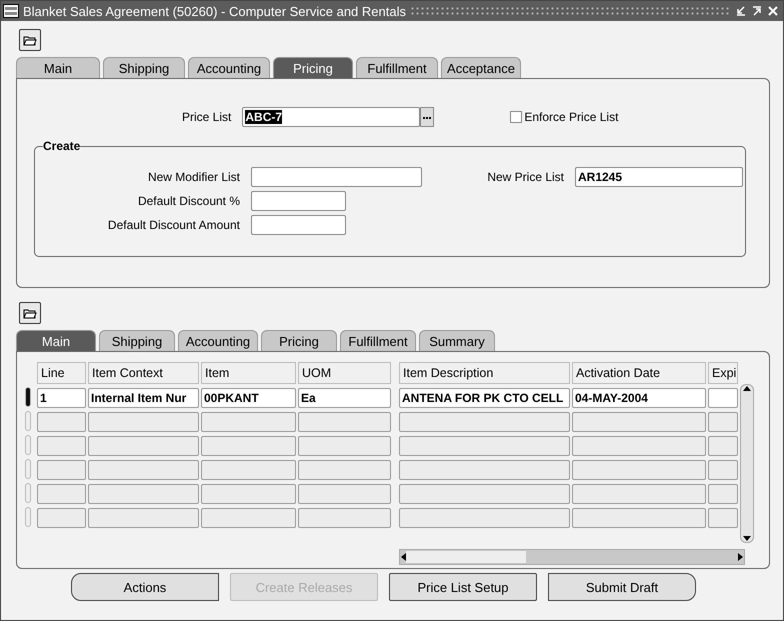 The width and height of the screenshot is (784, 621). Describe the element at coordinates (193, 177) in the screenshot. I see `field-label: New Modifier List` at that location.